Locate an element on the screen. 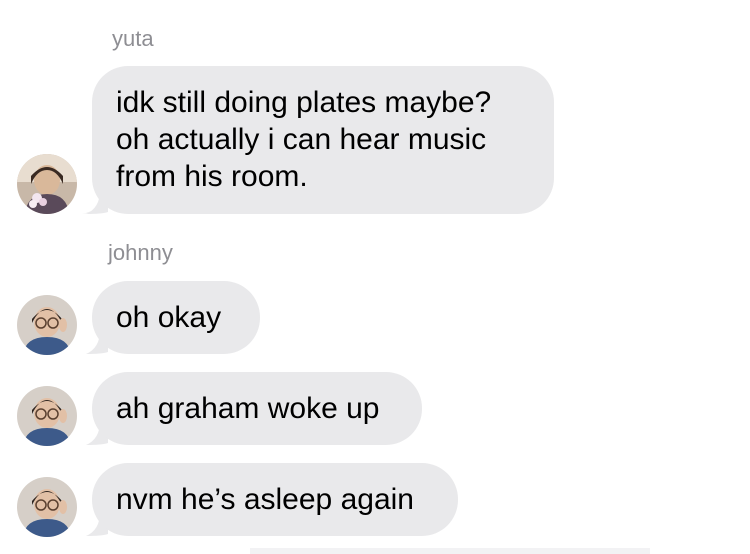 The width and height of the screenshot is (750, 554). sender-name-yuta: yuta is located at coordinates (133, 38).